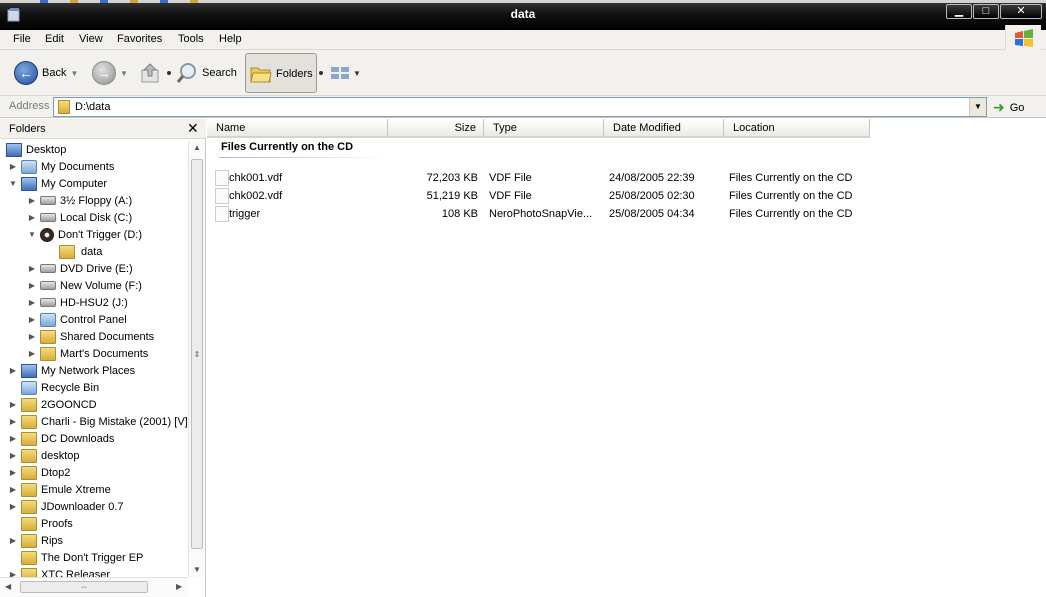 This screenshot has height=597, width=1046. Describe the element at coordinates (77, 319) in the screenshot. I see `tree-item: ▶ Control Panel` at that location.